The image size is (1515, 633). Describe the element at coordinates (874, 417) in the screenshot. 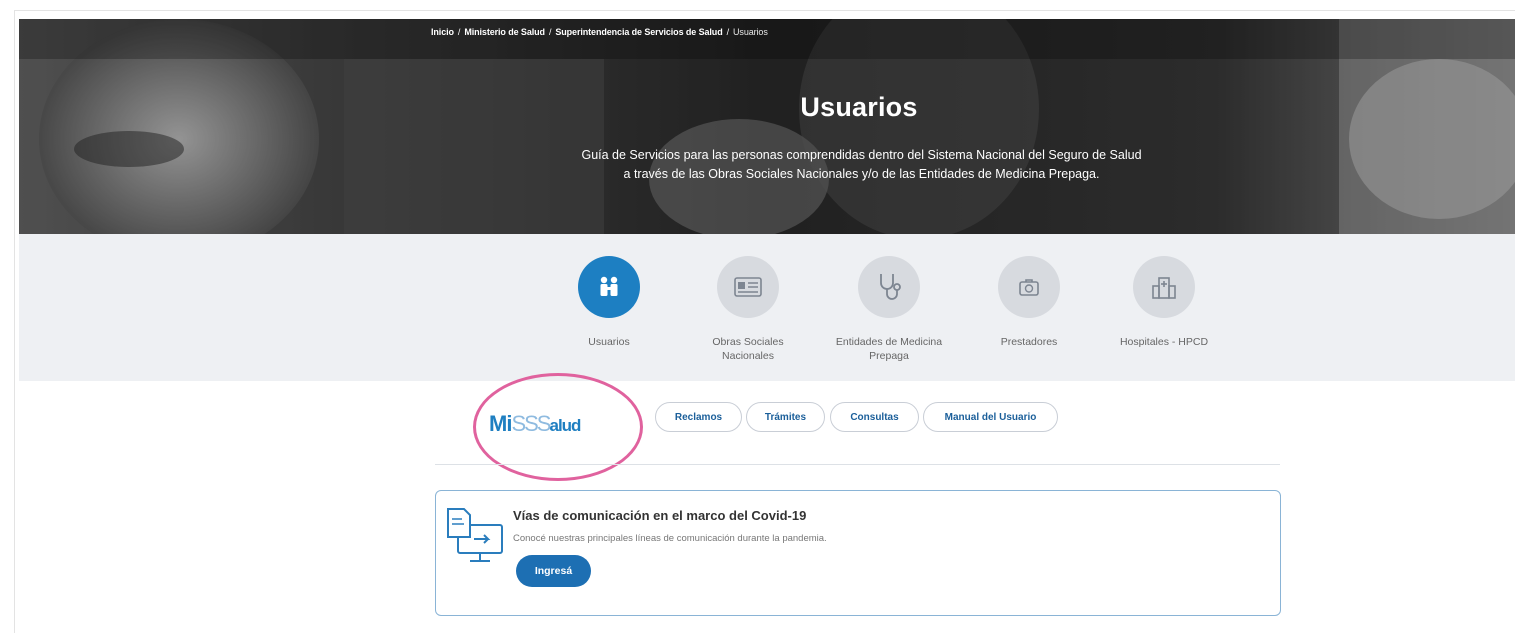

I see `tab-consultas: Consultas` at that location.